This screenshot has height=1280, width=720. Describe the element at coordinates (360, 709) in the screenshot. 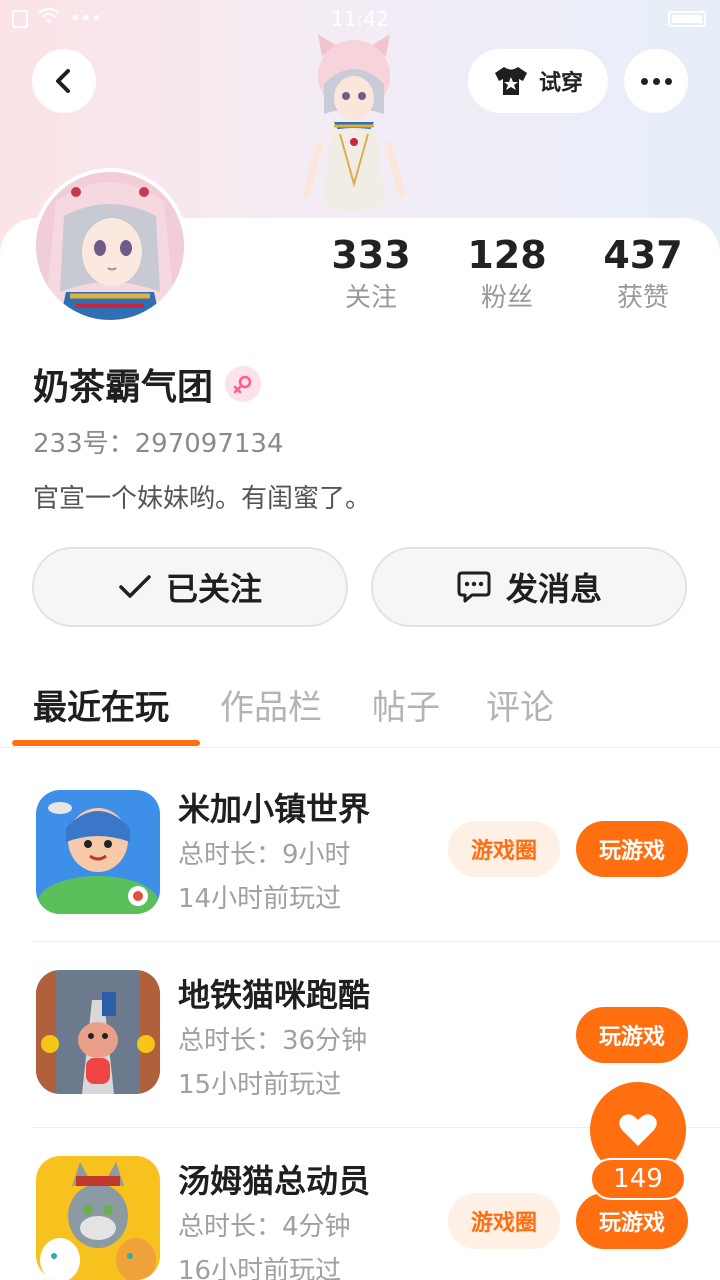

I see `profile-tabs: 最近在玩 作品栏 帖子 评论` at that location.